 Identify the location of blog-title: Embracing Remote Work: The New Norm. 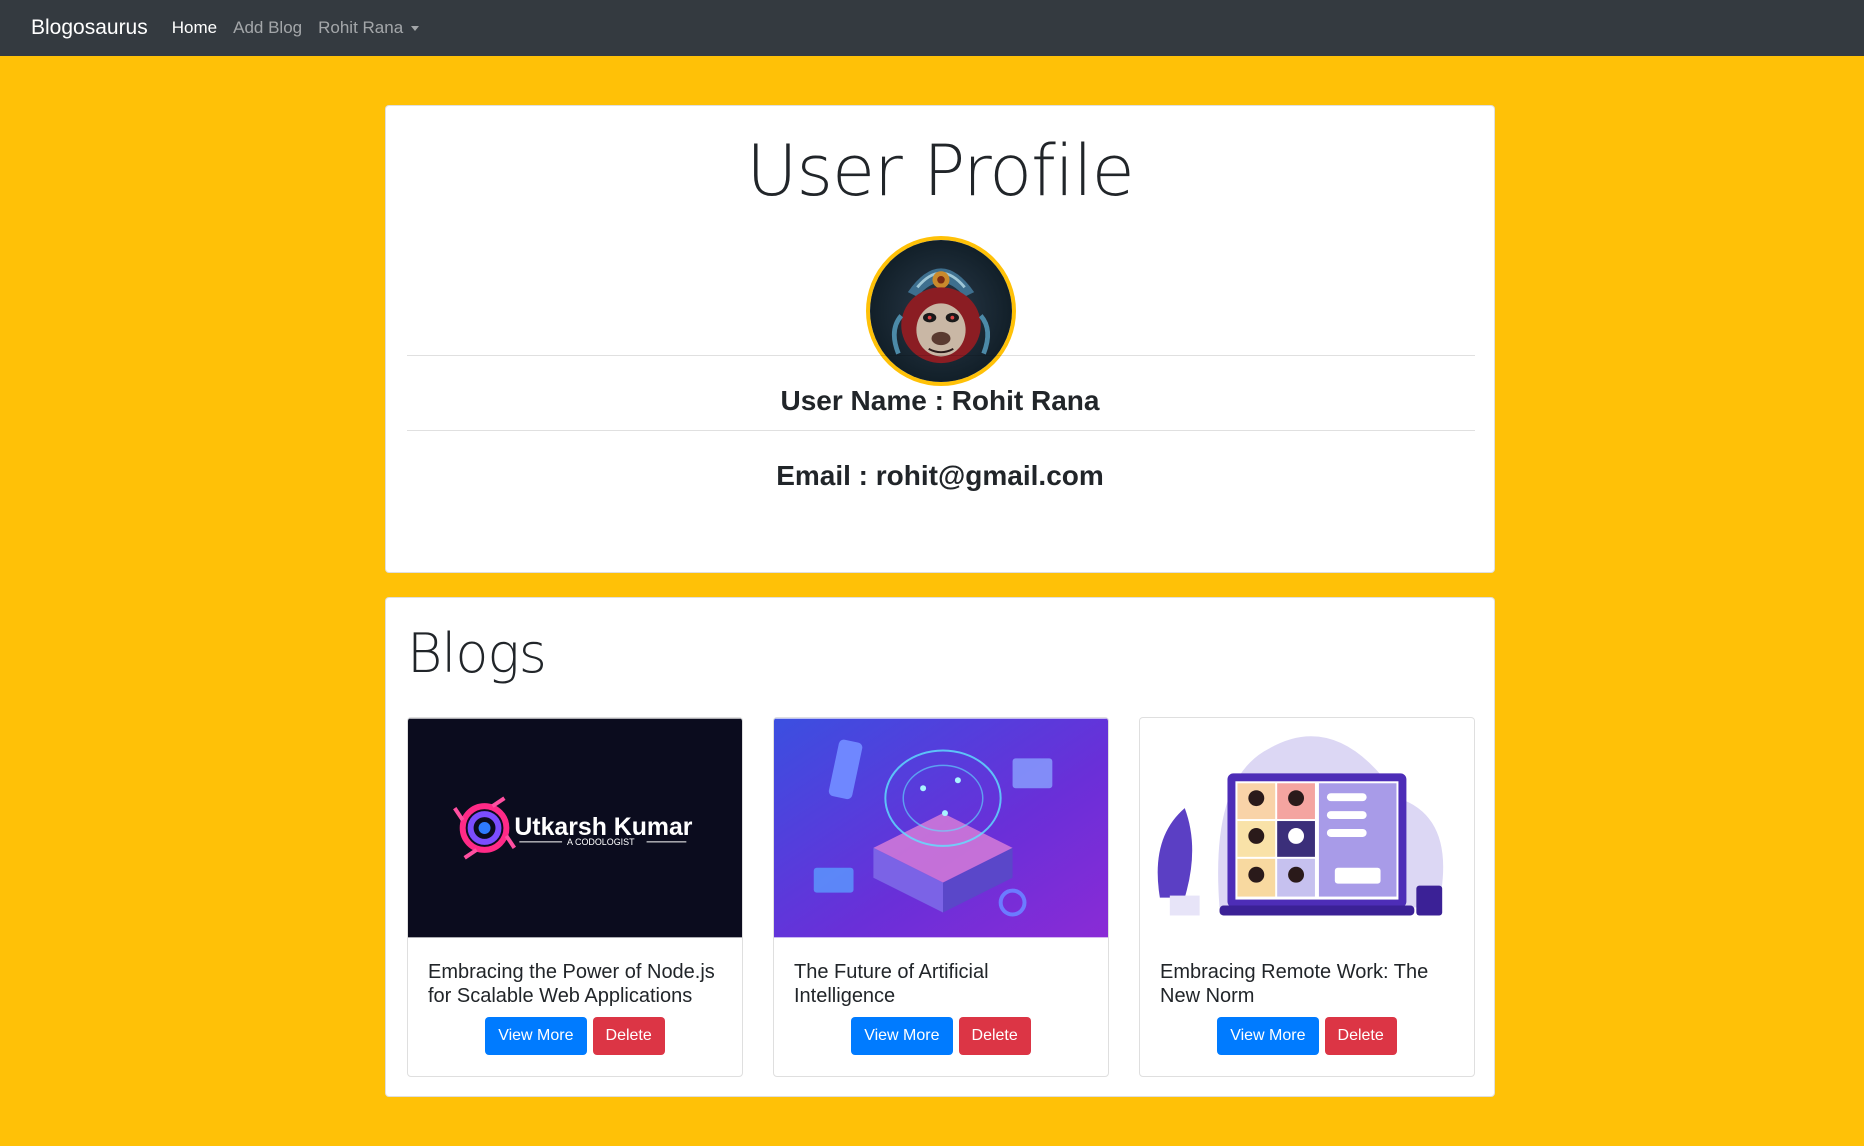
(1294, 984).